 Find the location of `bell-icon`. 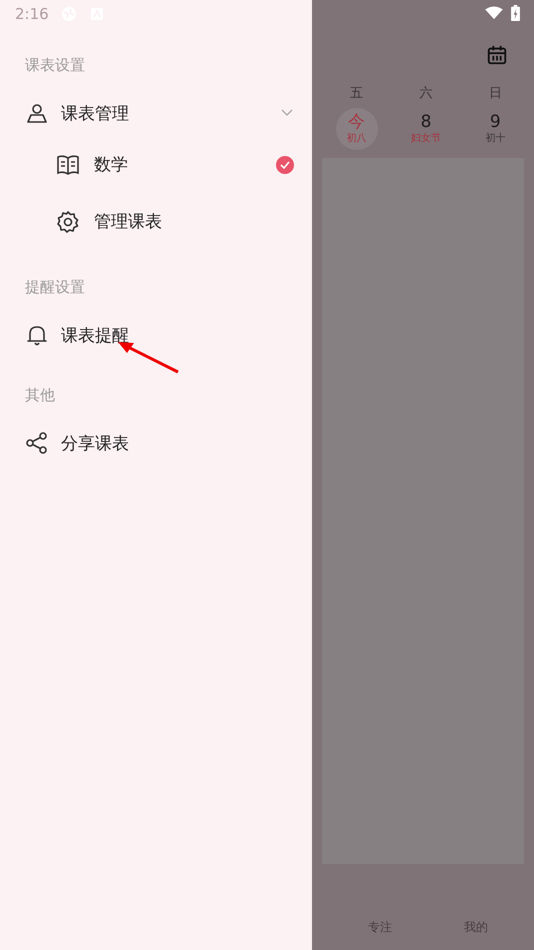

bell-icon is located at coordinates (37, 335).